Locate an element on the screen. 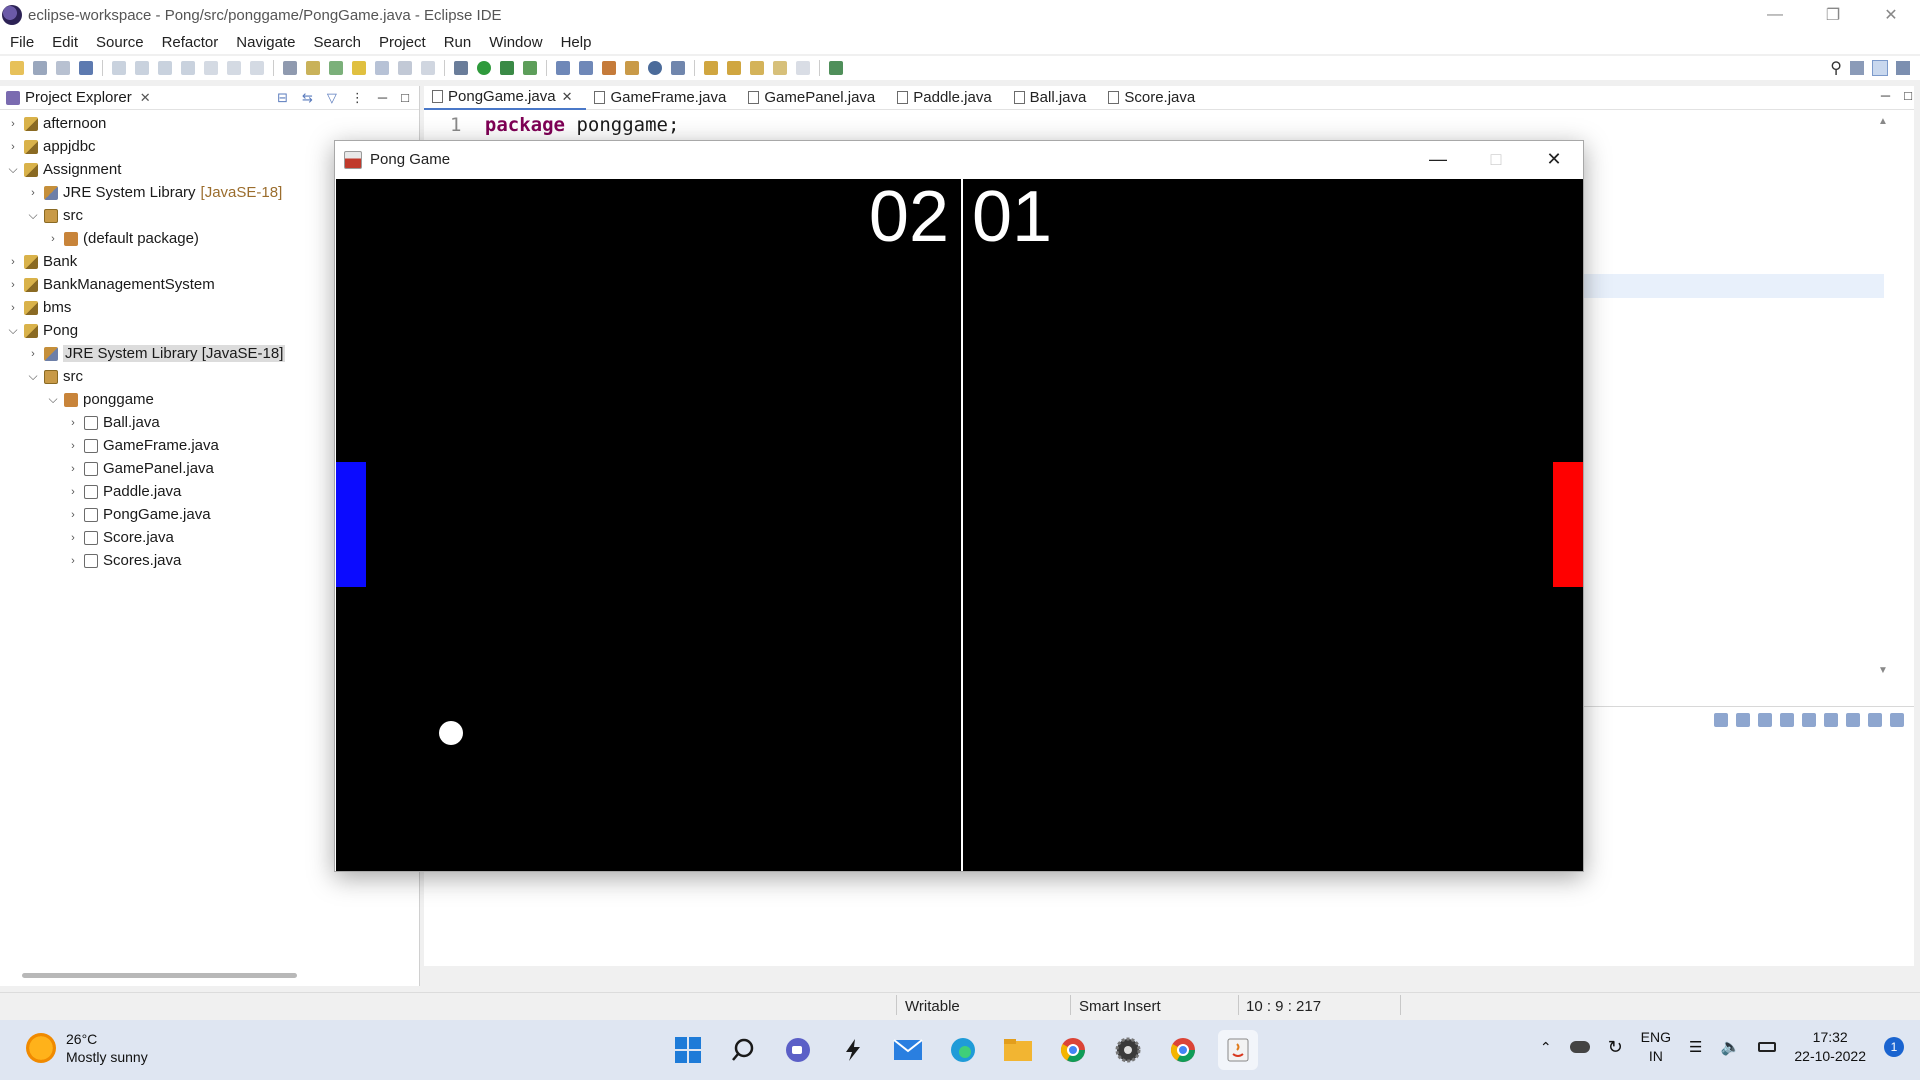 This screenshot has width=1920, height=1080. search-taskbar-icon is located at coordinates (743, 1050).